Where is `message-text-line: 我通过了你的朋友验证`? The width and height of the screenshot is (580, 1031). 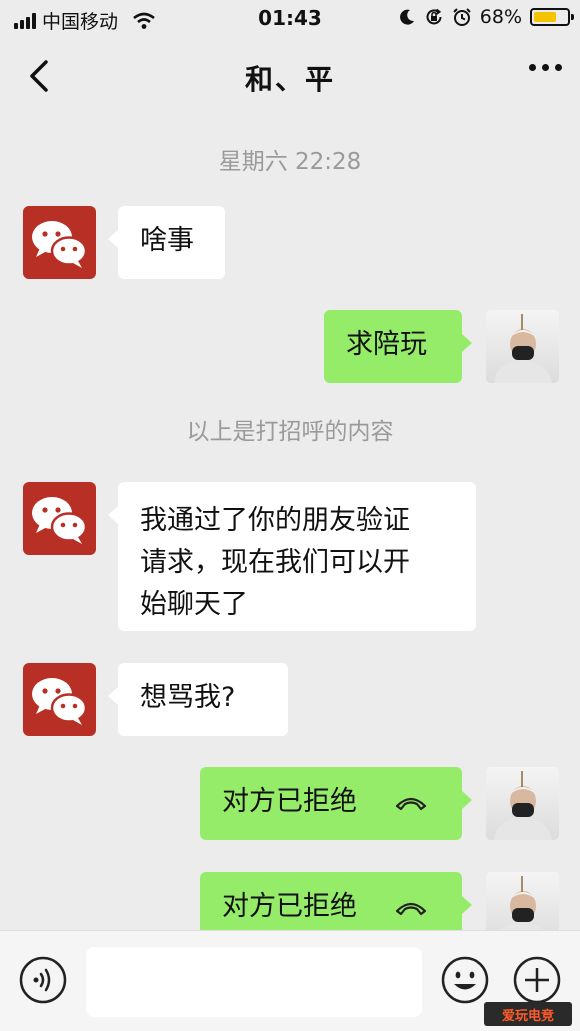
message-text-line: 我通过了你的朋友验证 is located at coordinates (275, 520).